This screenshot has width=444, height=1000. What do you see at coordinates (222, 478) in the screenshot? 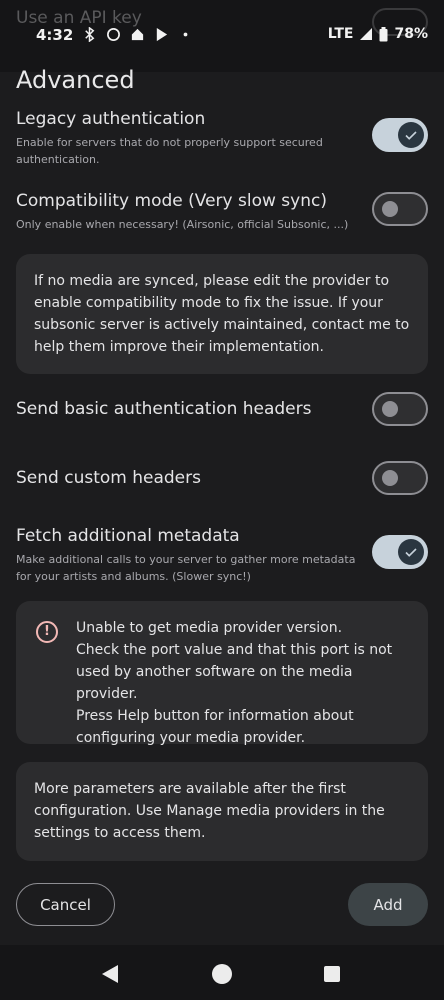
I see `setting-custom-headers: Send custom headers` at bounding box center [222, 478].